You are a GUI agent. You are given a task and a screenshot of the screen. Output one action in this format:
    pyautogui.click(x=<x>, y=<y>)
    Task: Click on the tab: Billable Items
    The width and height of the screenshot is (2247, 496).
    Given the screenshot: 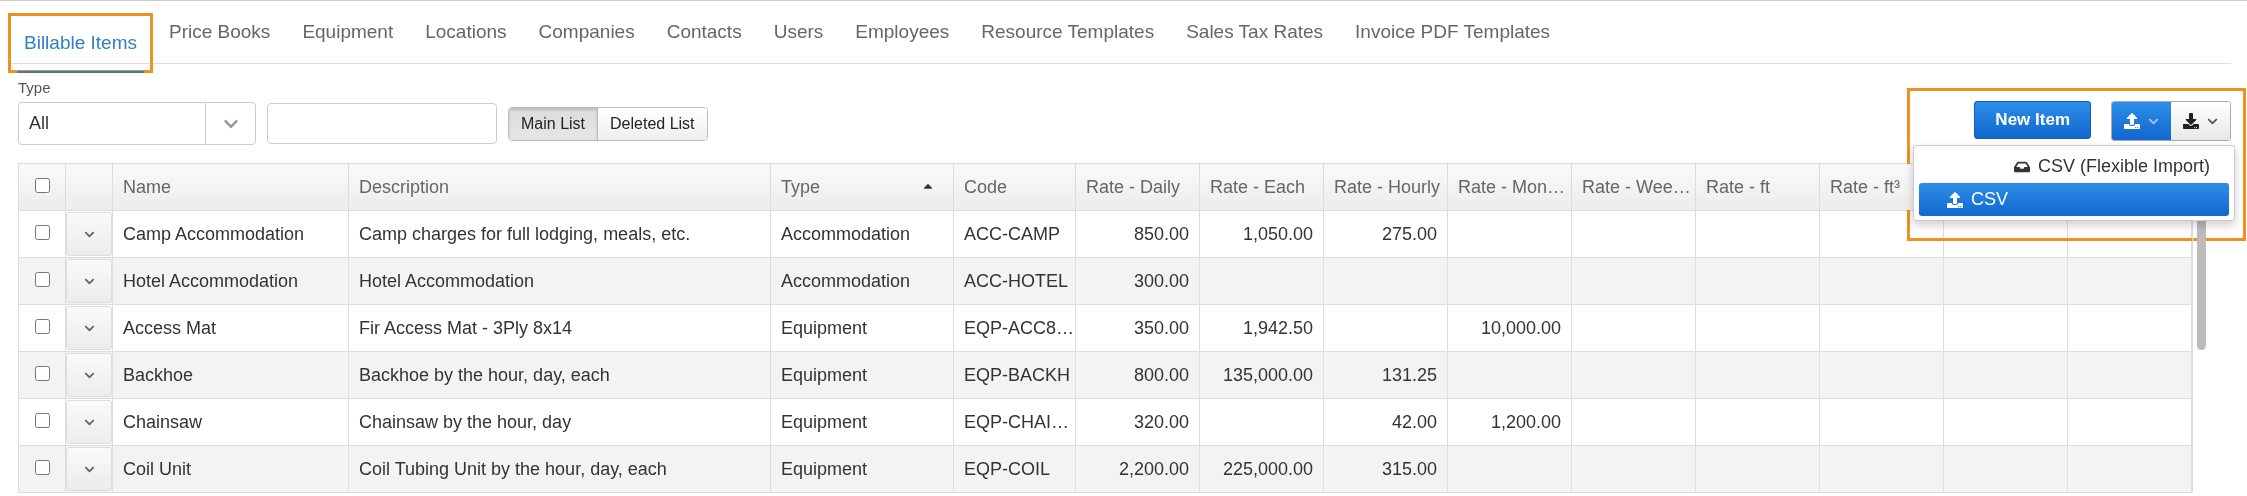 What is the action you would take?
    pyautogui.click(x=80, y=43)
    